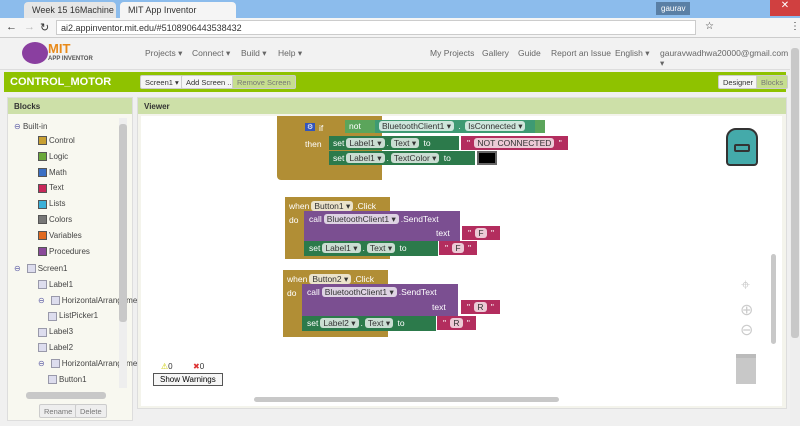  I want to click on reload-icon: ↻, so click(44, 27).